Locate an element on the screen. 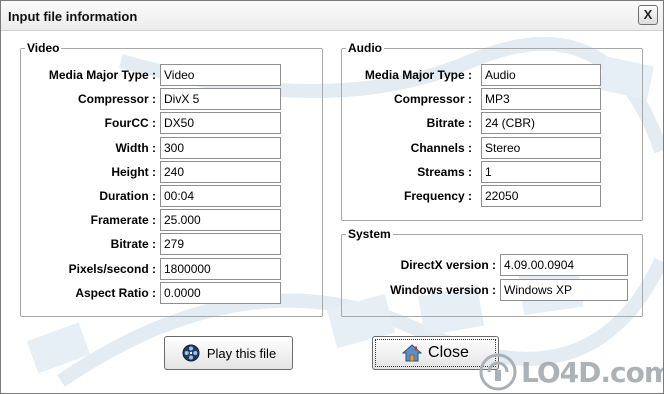 The image size is (664, 394). system-field-label: Windows version : is located at coordinates (443, 290).